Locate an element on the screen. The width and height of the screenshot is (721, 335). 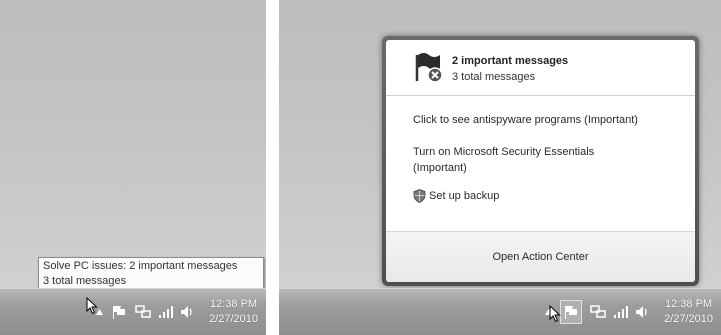
message-set-up-backup-label: Set up backup is located at coordinates (464, 196).